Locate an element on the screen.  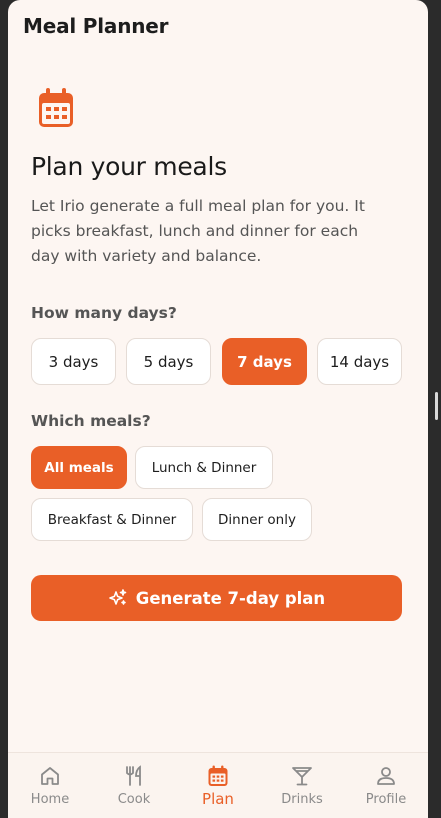
days-option-7: 7 days is located at coordinates (264, 361).